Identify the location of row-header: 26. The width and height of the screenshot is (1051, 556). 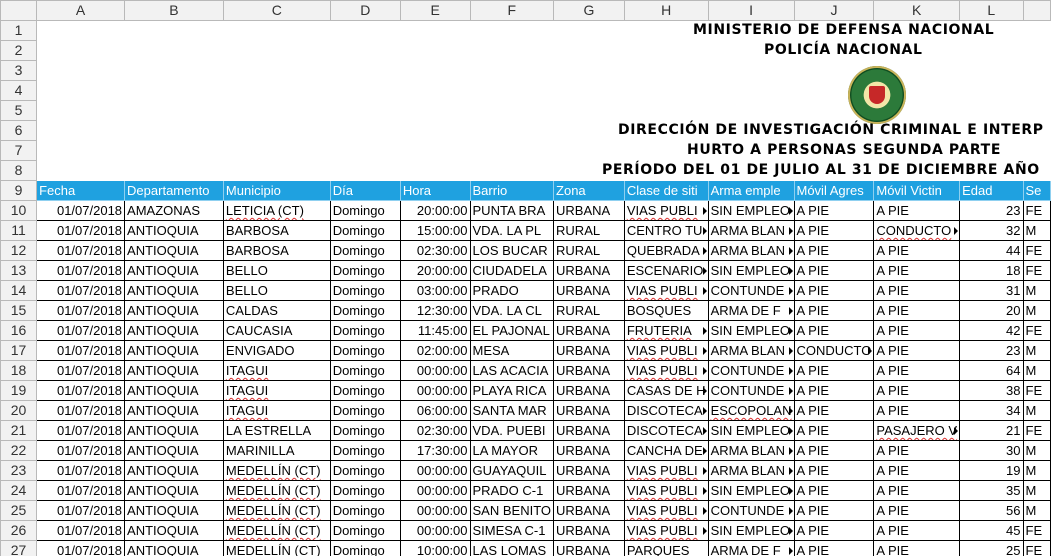
(19, 530).